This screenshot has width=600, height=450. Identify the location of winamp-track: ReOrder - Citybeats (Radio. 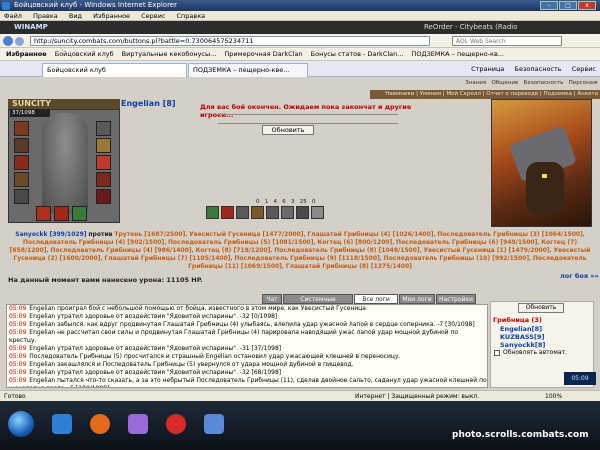
(471, 27).